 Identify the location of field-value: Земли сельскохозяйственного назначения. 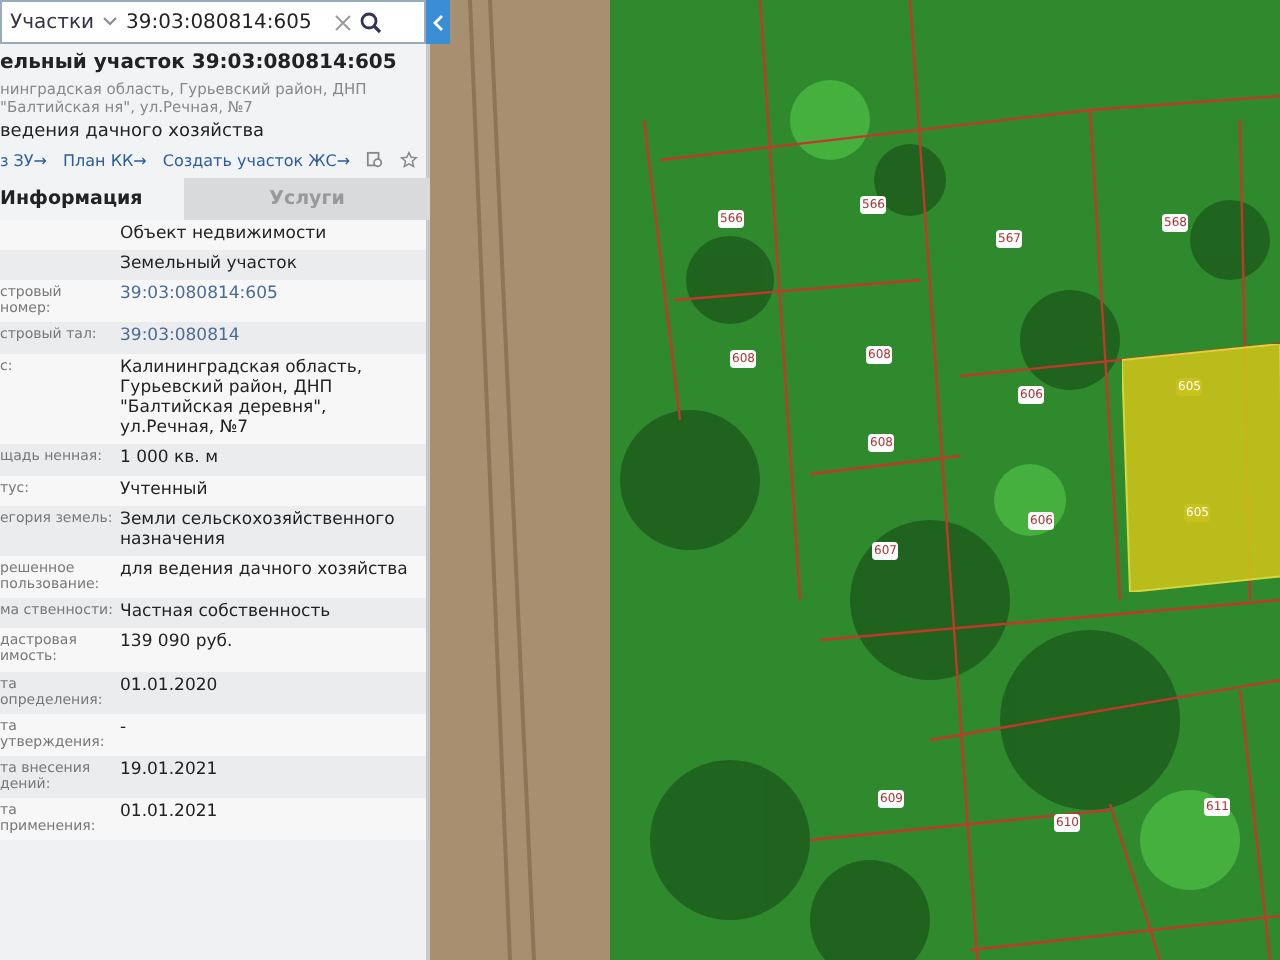
(258, 530).